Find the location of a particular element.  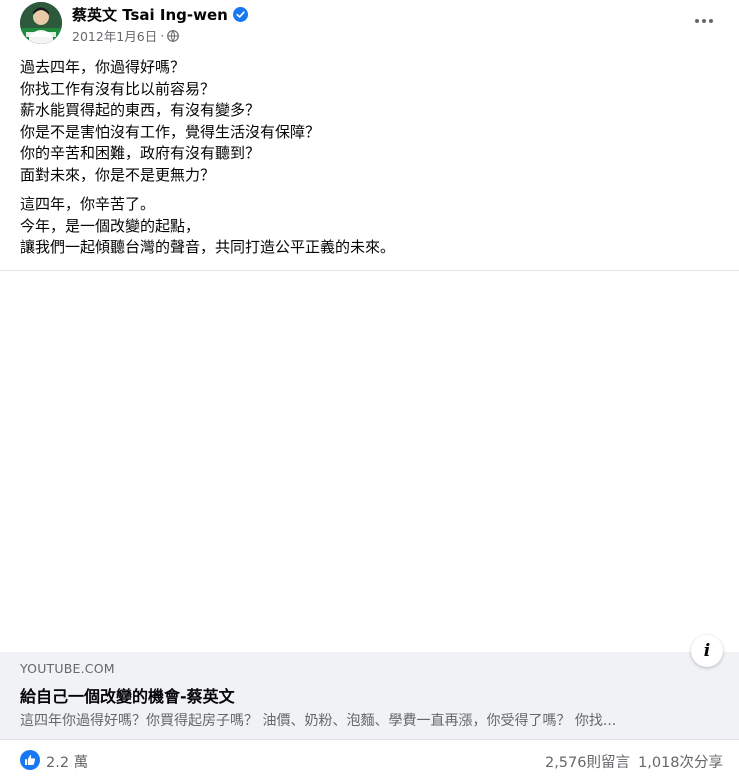

post-header: 蔡英文 Tsai Ing-wen 2012年1月6日 · is located at coordinates (369, 25).